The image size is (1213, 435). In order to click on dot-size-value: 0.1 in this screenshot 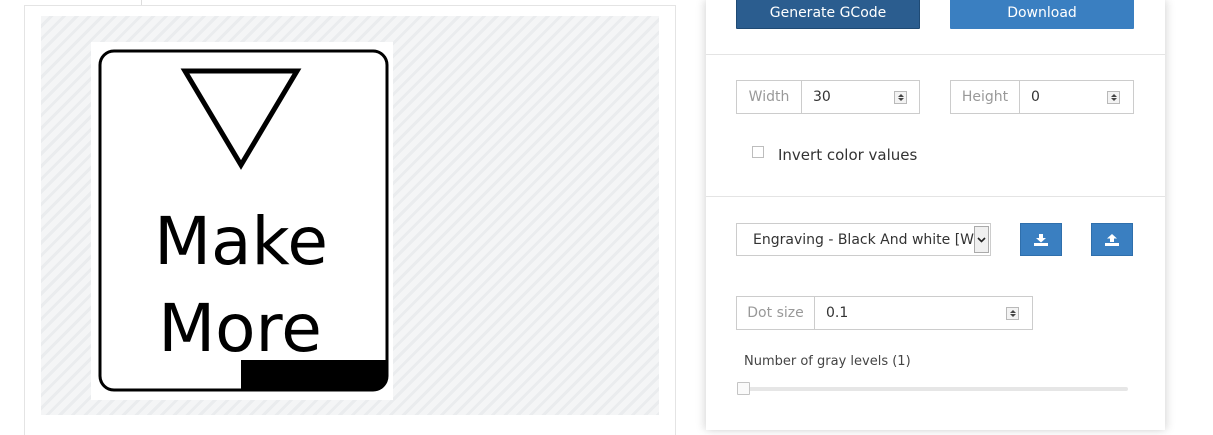, I will do `click(837, 313)`.